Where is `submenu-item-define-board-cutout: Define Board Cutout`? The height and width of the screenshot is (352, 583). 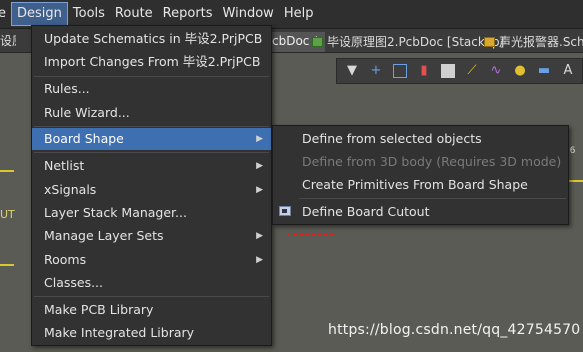
submenu-item-define-board-cutout: Define Board Cutout is located at coordinates (420, 211).